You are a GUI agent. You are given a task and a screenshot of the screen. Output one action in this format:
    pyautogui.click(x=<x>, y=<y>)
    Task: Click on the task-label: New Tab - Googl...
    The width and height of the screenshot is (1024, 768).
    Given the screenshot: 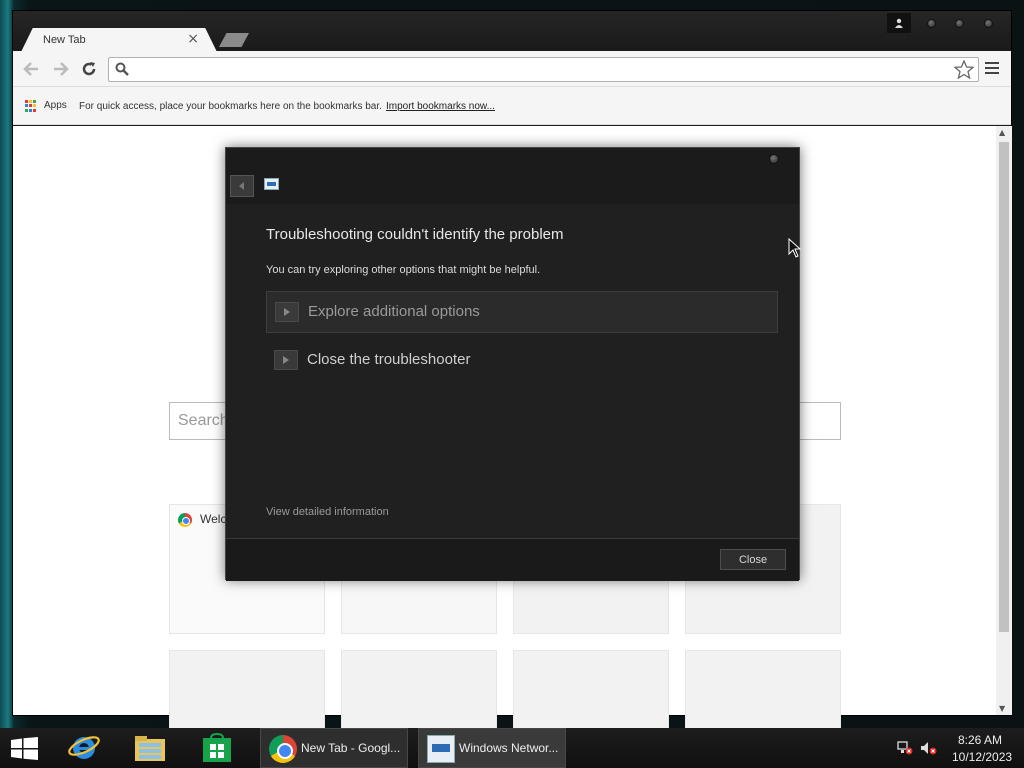 What is the action you would take?
    pyautogui.click(x=351, y=748)
    